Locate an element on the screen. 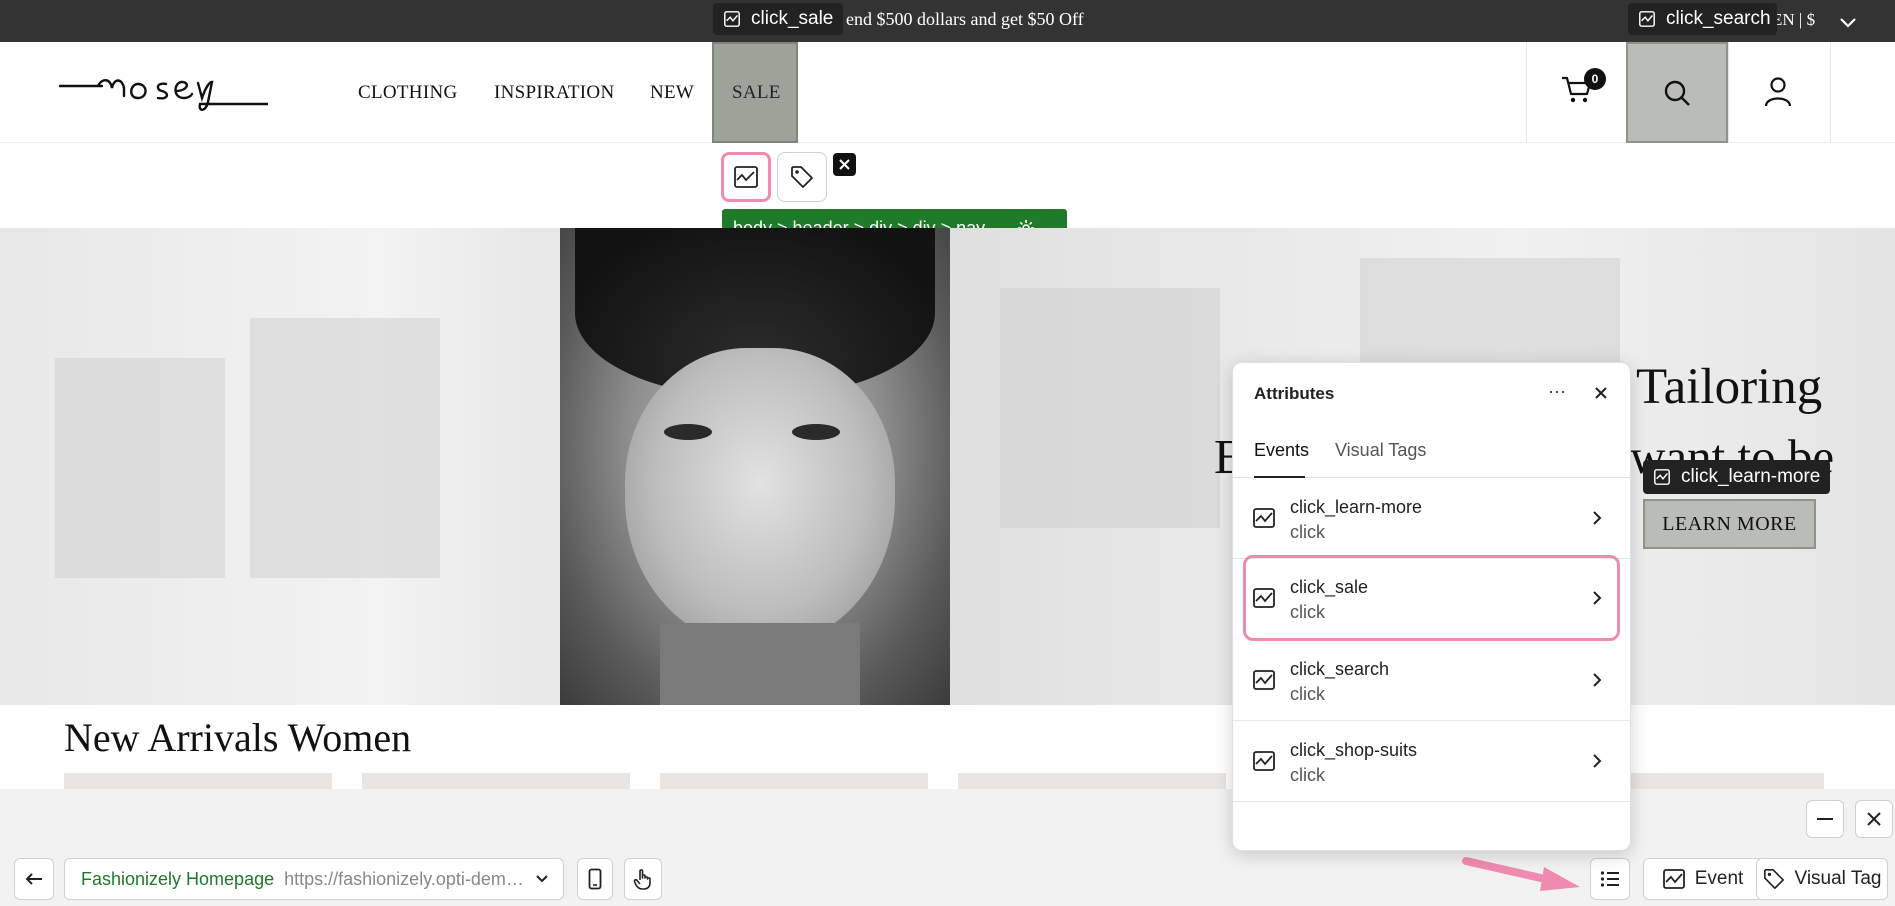 The height and width of the screenshot is (906, 1895). minimize-icon is located at coordinates (1825, 819).